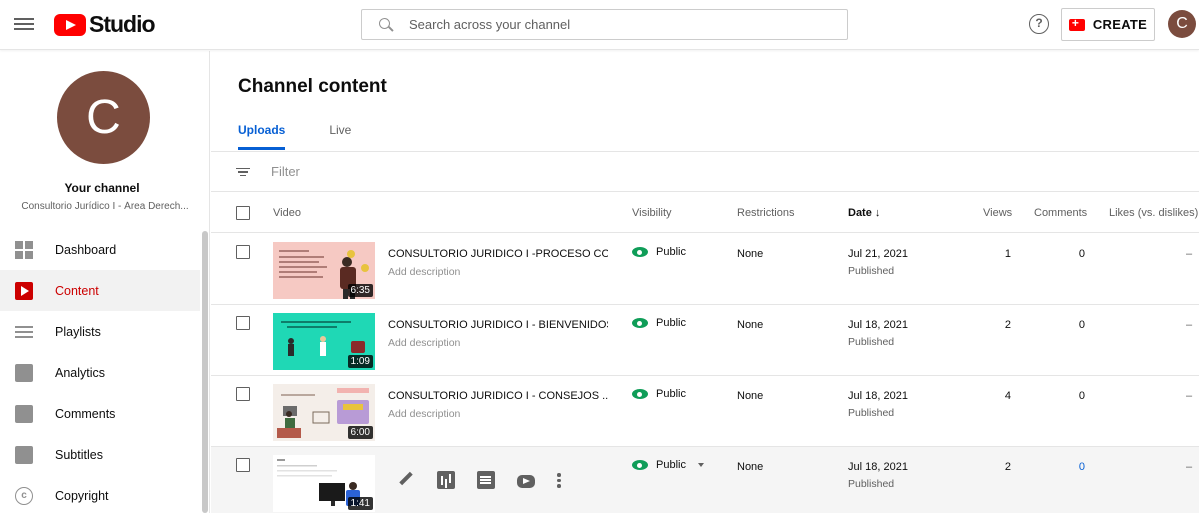 This screenshot has height=513, width=1199. What do you see at coordinates (765, 213) in the screenshot?
I see `column-header-restrictions: Restrictions` at bounding box center [765, 213].